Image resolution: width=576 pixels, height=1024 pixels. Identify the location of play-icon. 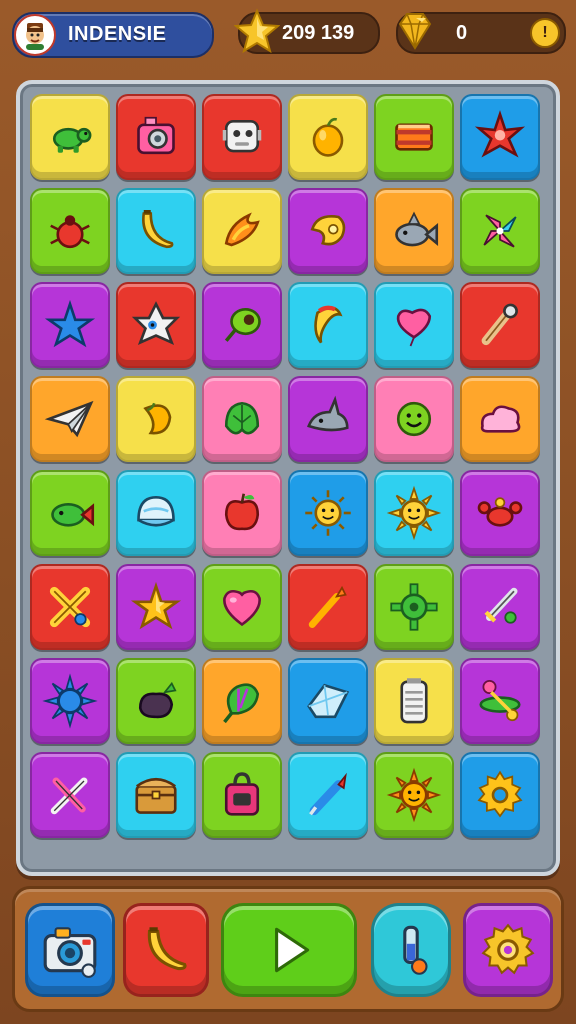
(292, 950).